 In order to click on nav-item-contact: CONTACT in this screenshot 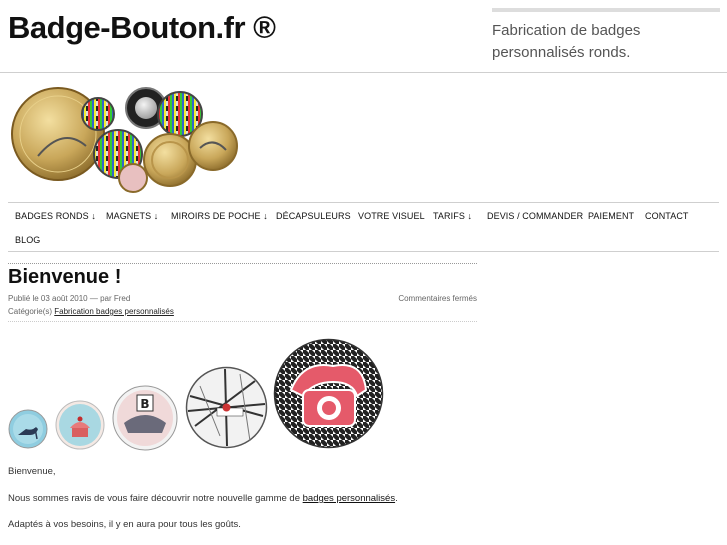, I will do `click(667, 216)`.